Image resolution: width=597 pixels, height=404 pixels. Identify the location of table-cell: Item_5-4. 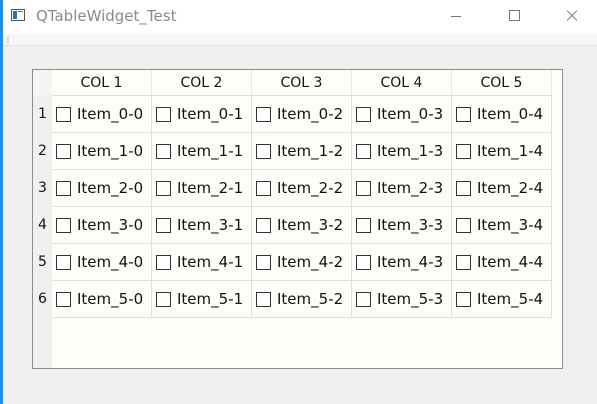
(502, 299).